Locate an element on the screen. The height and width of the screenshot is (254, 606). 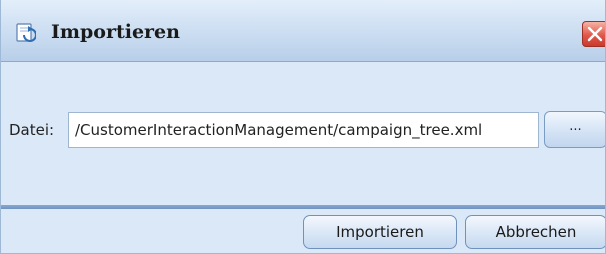
close-button is located at coordinates (593, 34).